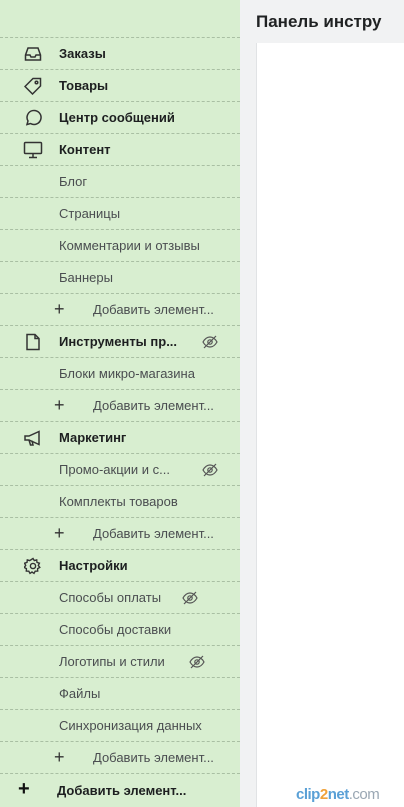 This screenshot has width=404, height=807. Describe the element at coordinates (85, 149) in the screenshot. I see `sidebar-item-label: Контент` at that location.